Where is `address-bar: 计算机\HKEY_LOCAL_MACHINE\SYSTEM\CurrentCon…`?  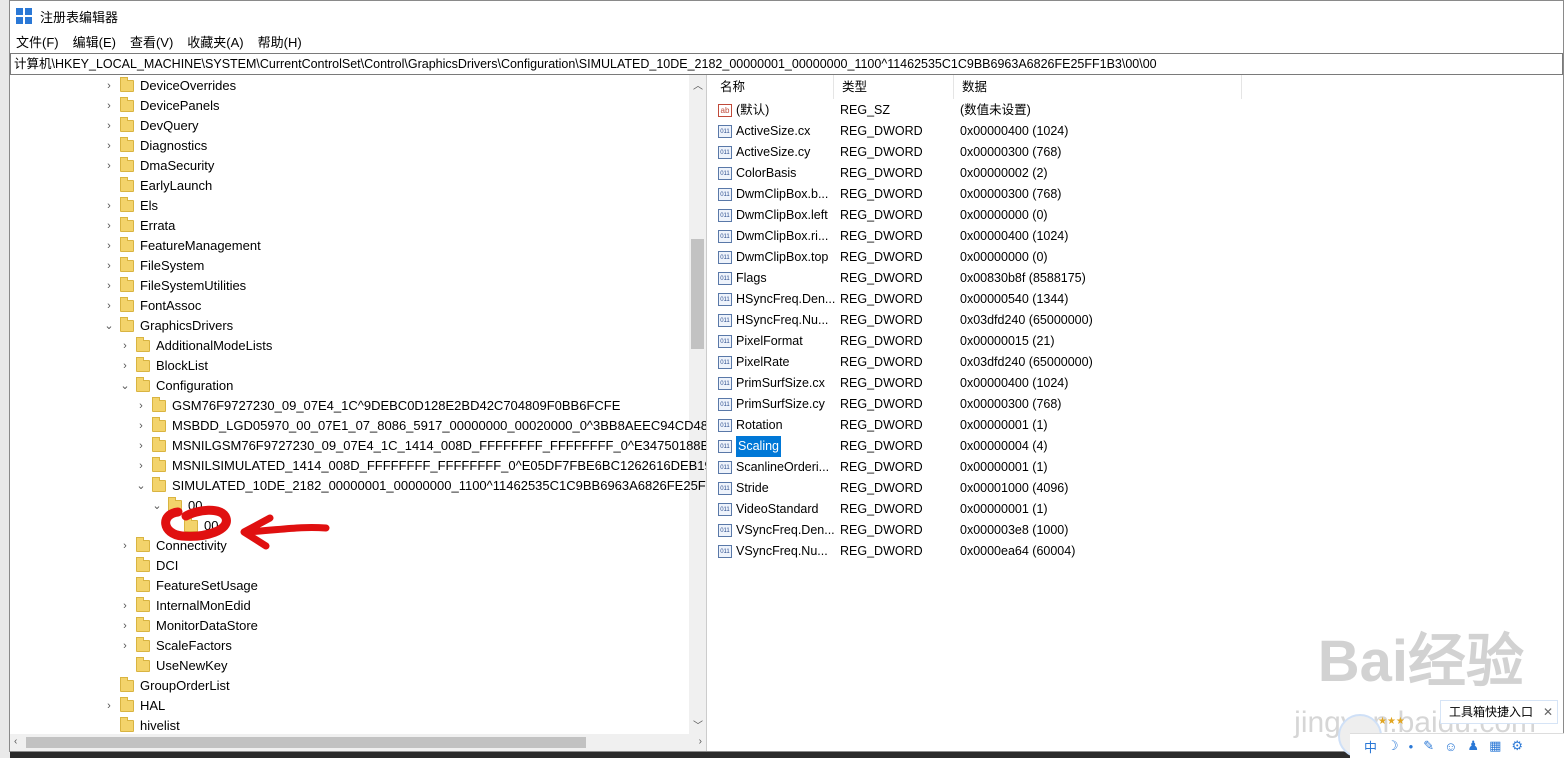 address-bar: 计算机\HKEY_LOCAL_MACHINE\SYSTEM\CurrentCon… is located at coordinates (786, 64).